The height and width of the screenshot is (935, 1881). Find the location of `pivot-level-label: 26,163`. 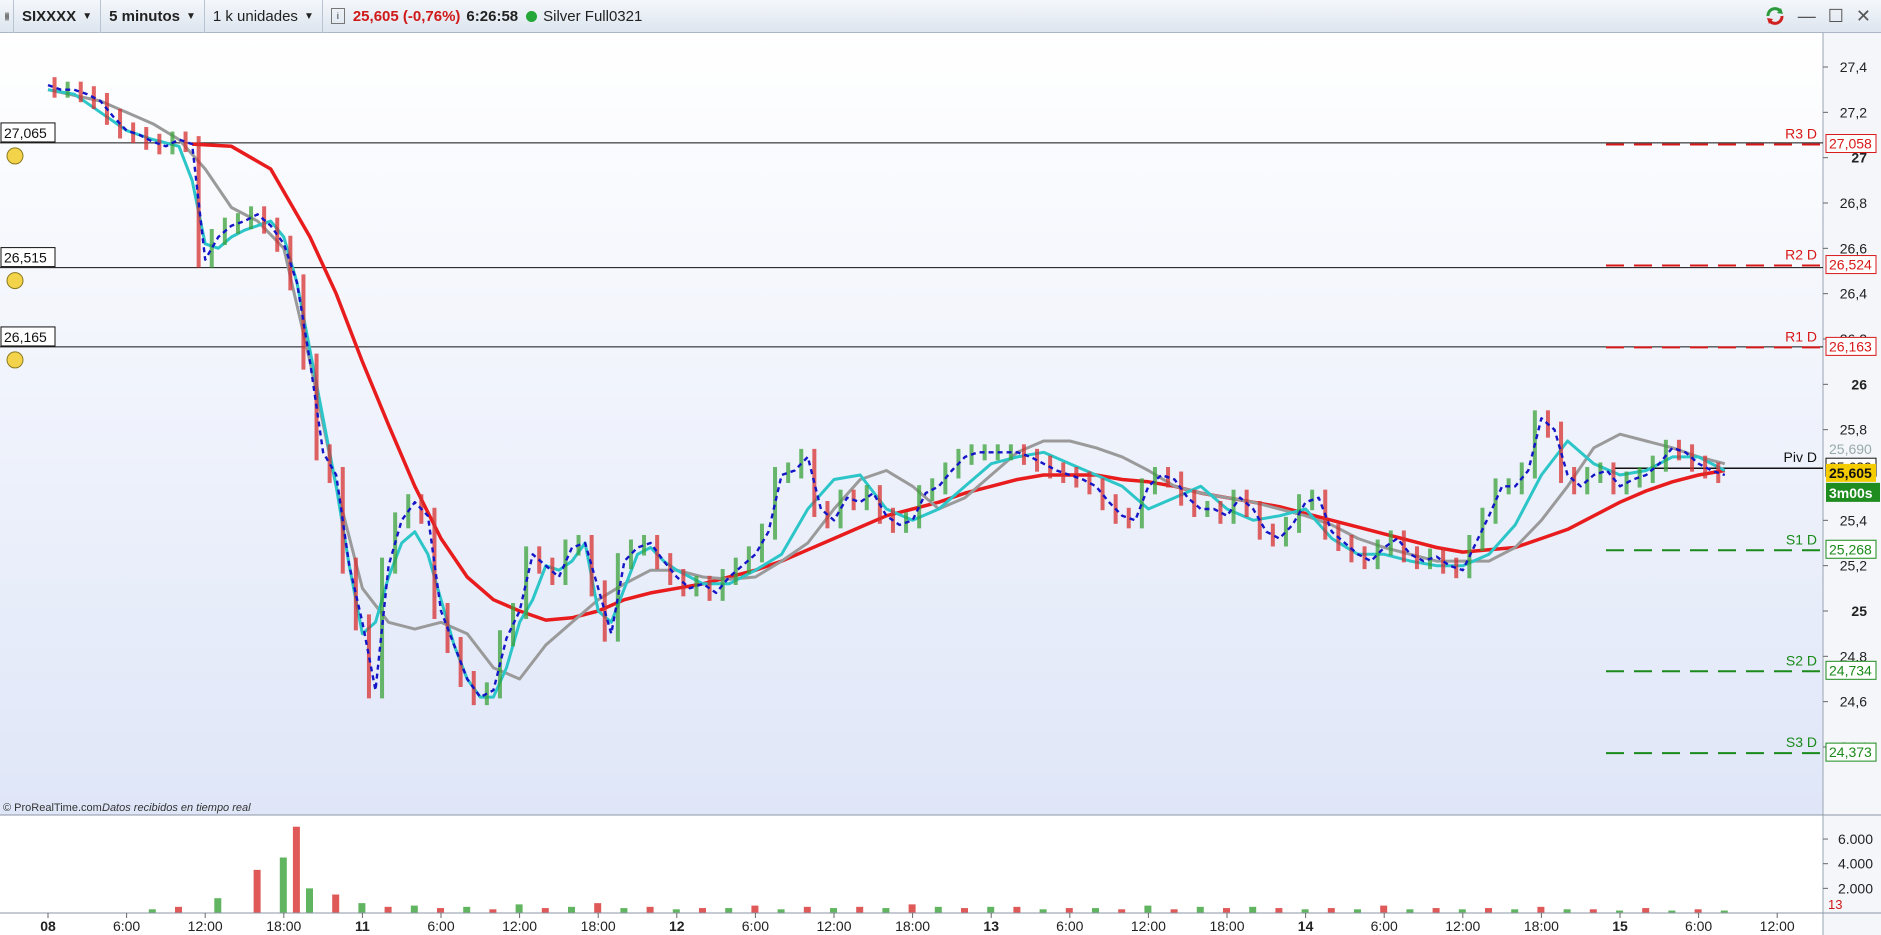

pivot-level-label: 26,163 is located at coordinates (1850, 346).